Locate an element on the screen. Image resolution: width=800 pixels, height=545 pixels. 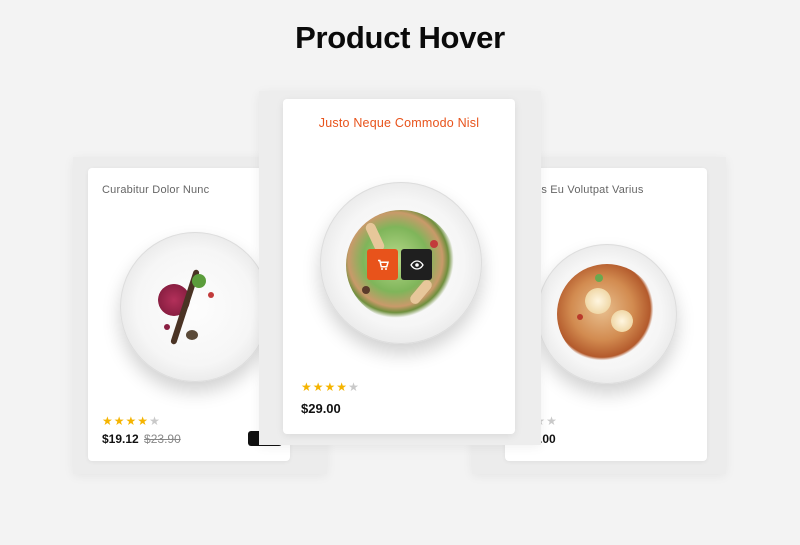
product-title: Curabitur Dolor Nunc is located at coordinates (155, 190).